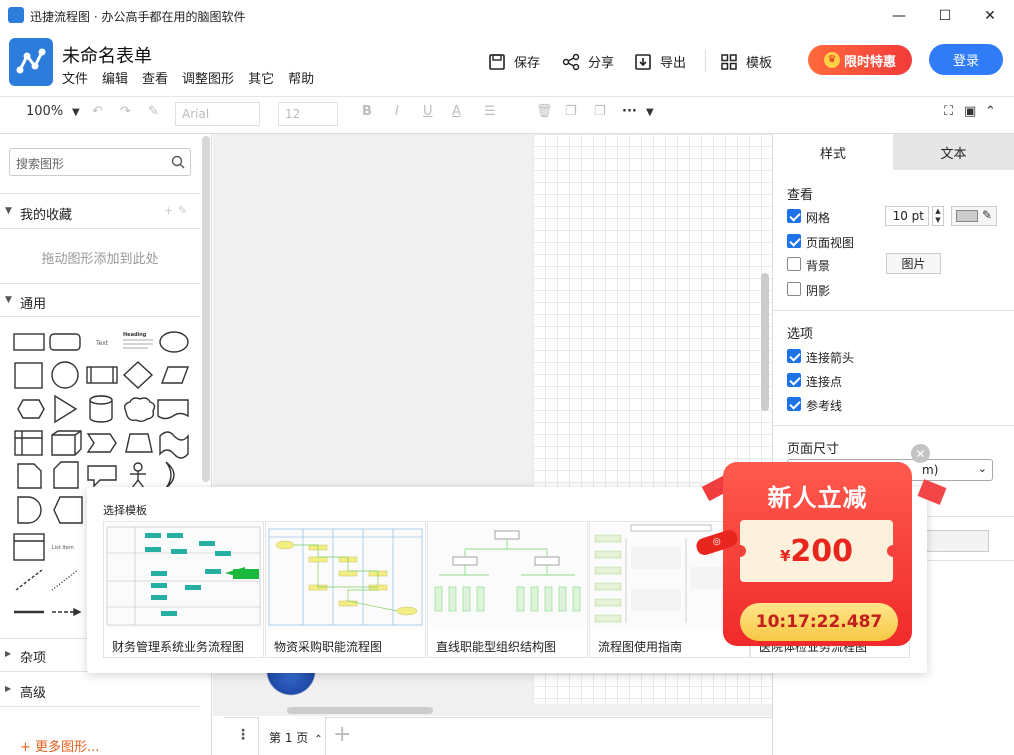 Image resolution: width=1014 pixels, height=755 pixels. What do you see at coordinates (100, 162) in the screenshot?
I see `shape-search-input: 搜索图形` at bounding box center [100, 162].